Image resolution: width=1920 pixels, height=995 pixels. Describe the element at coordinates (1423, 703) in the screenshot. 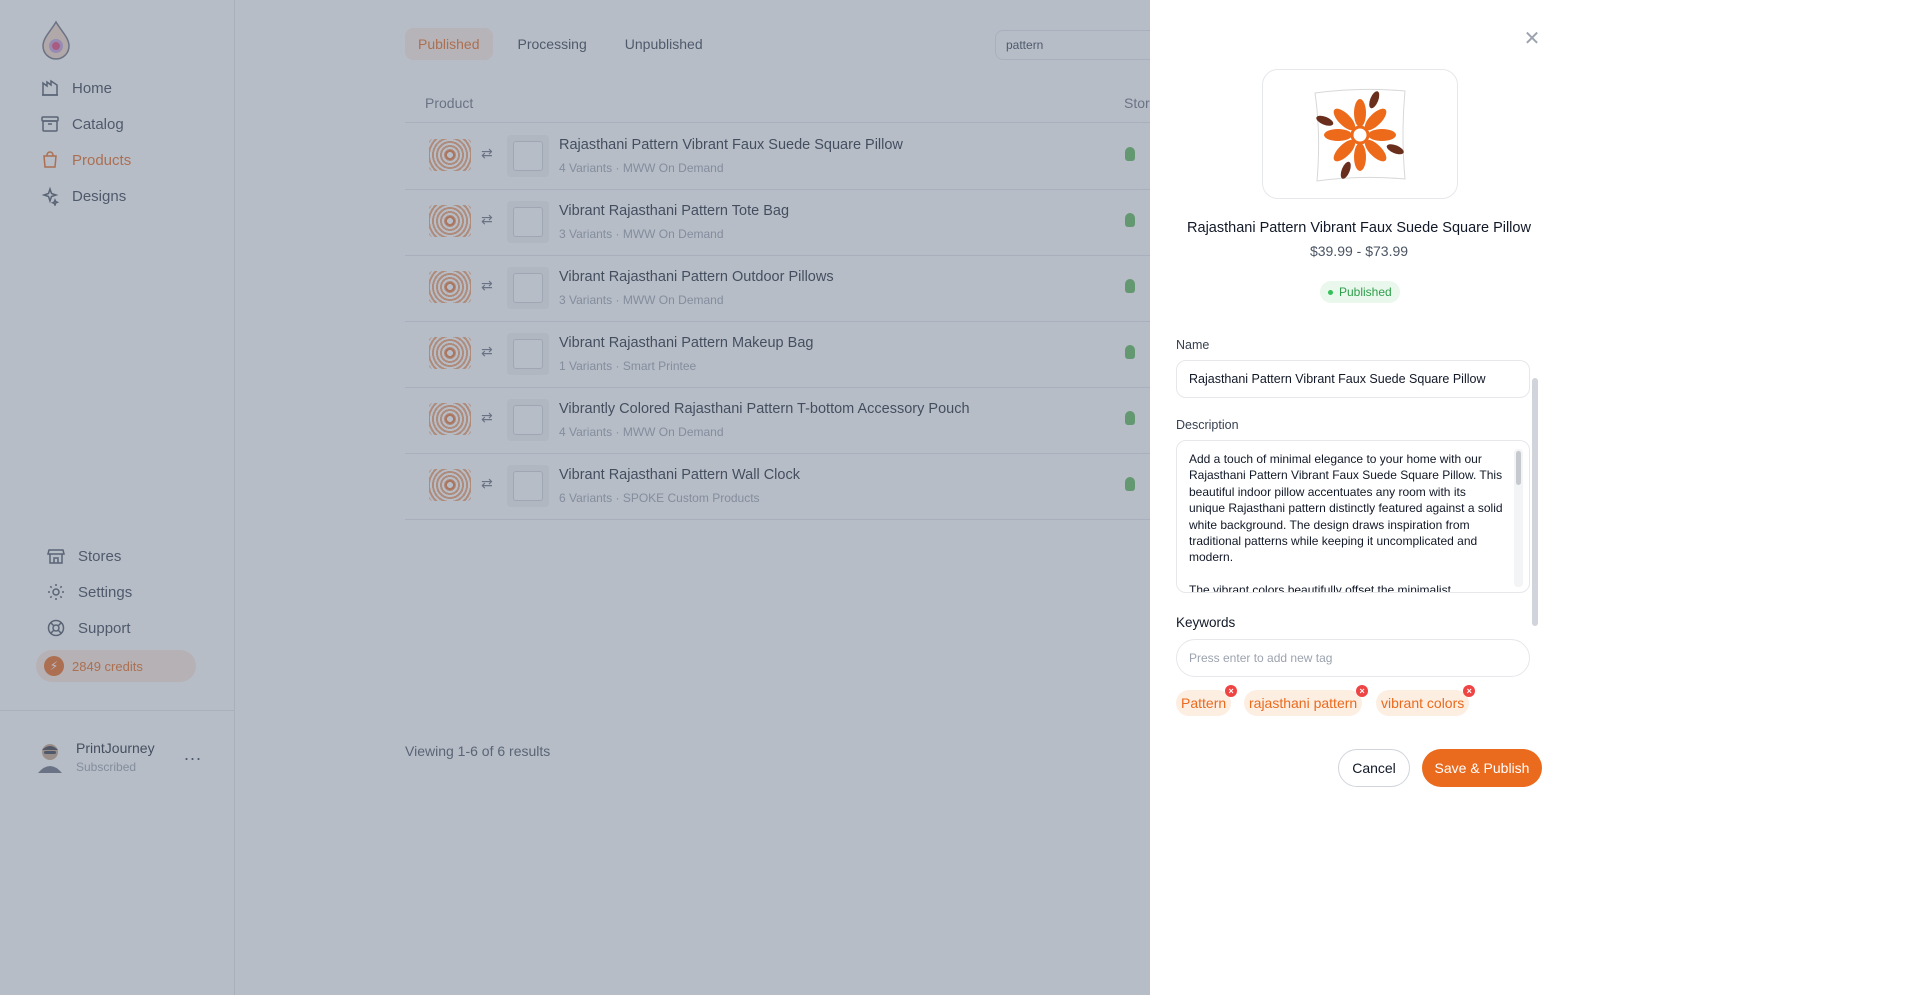

I see `tag-label: vibrant colors` at that location.